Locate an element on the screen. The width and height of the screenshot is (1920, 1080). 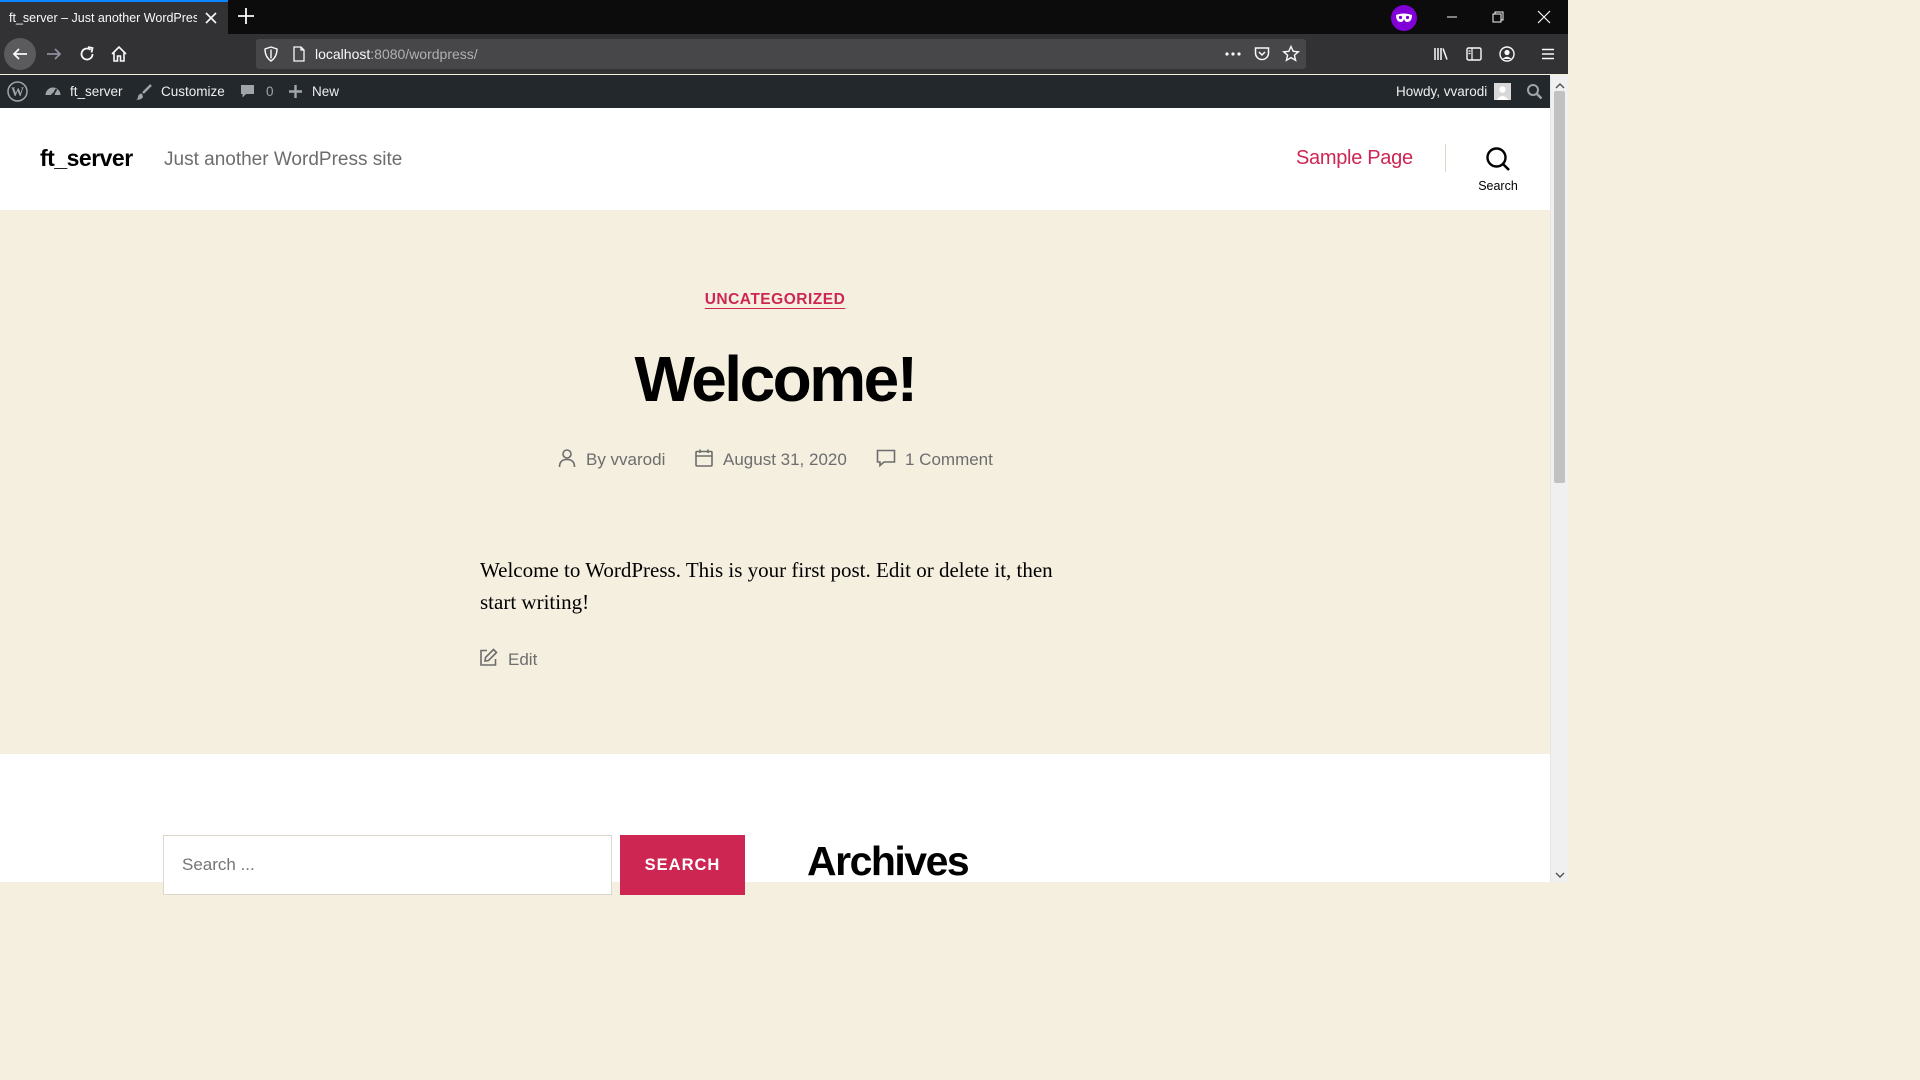
star-icon is located at coordinates (1291, 53).